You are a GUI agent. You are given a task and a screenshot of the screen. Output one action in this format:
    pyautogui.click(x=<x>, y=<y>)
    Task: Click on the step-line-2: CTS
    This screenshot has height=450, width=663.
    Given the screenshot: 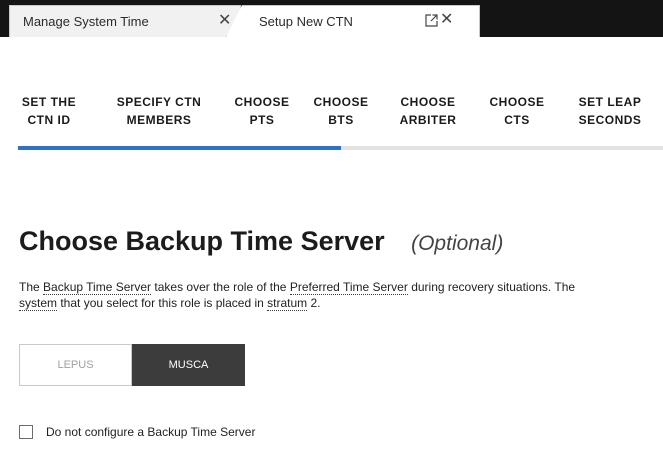 What is the action you would take?
    pyautogui.click(x=517, y=120)
    